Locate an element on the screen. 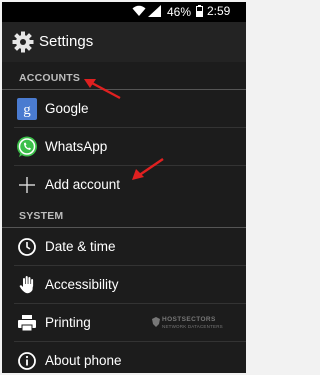  info-icon is located at coordinates (27, 361).